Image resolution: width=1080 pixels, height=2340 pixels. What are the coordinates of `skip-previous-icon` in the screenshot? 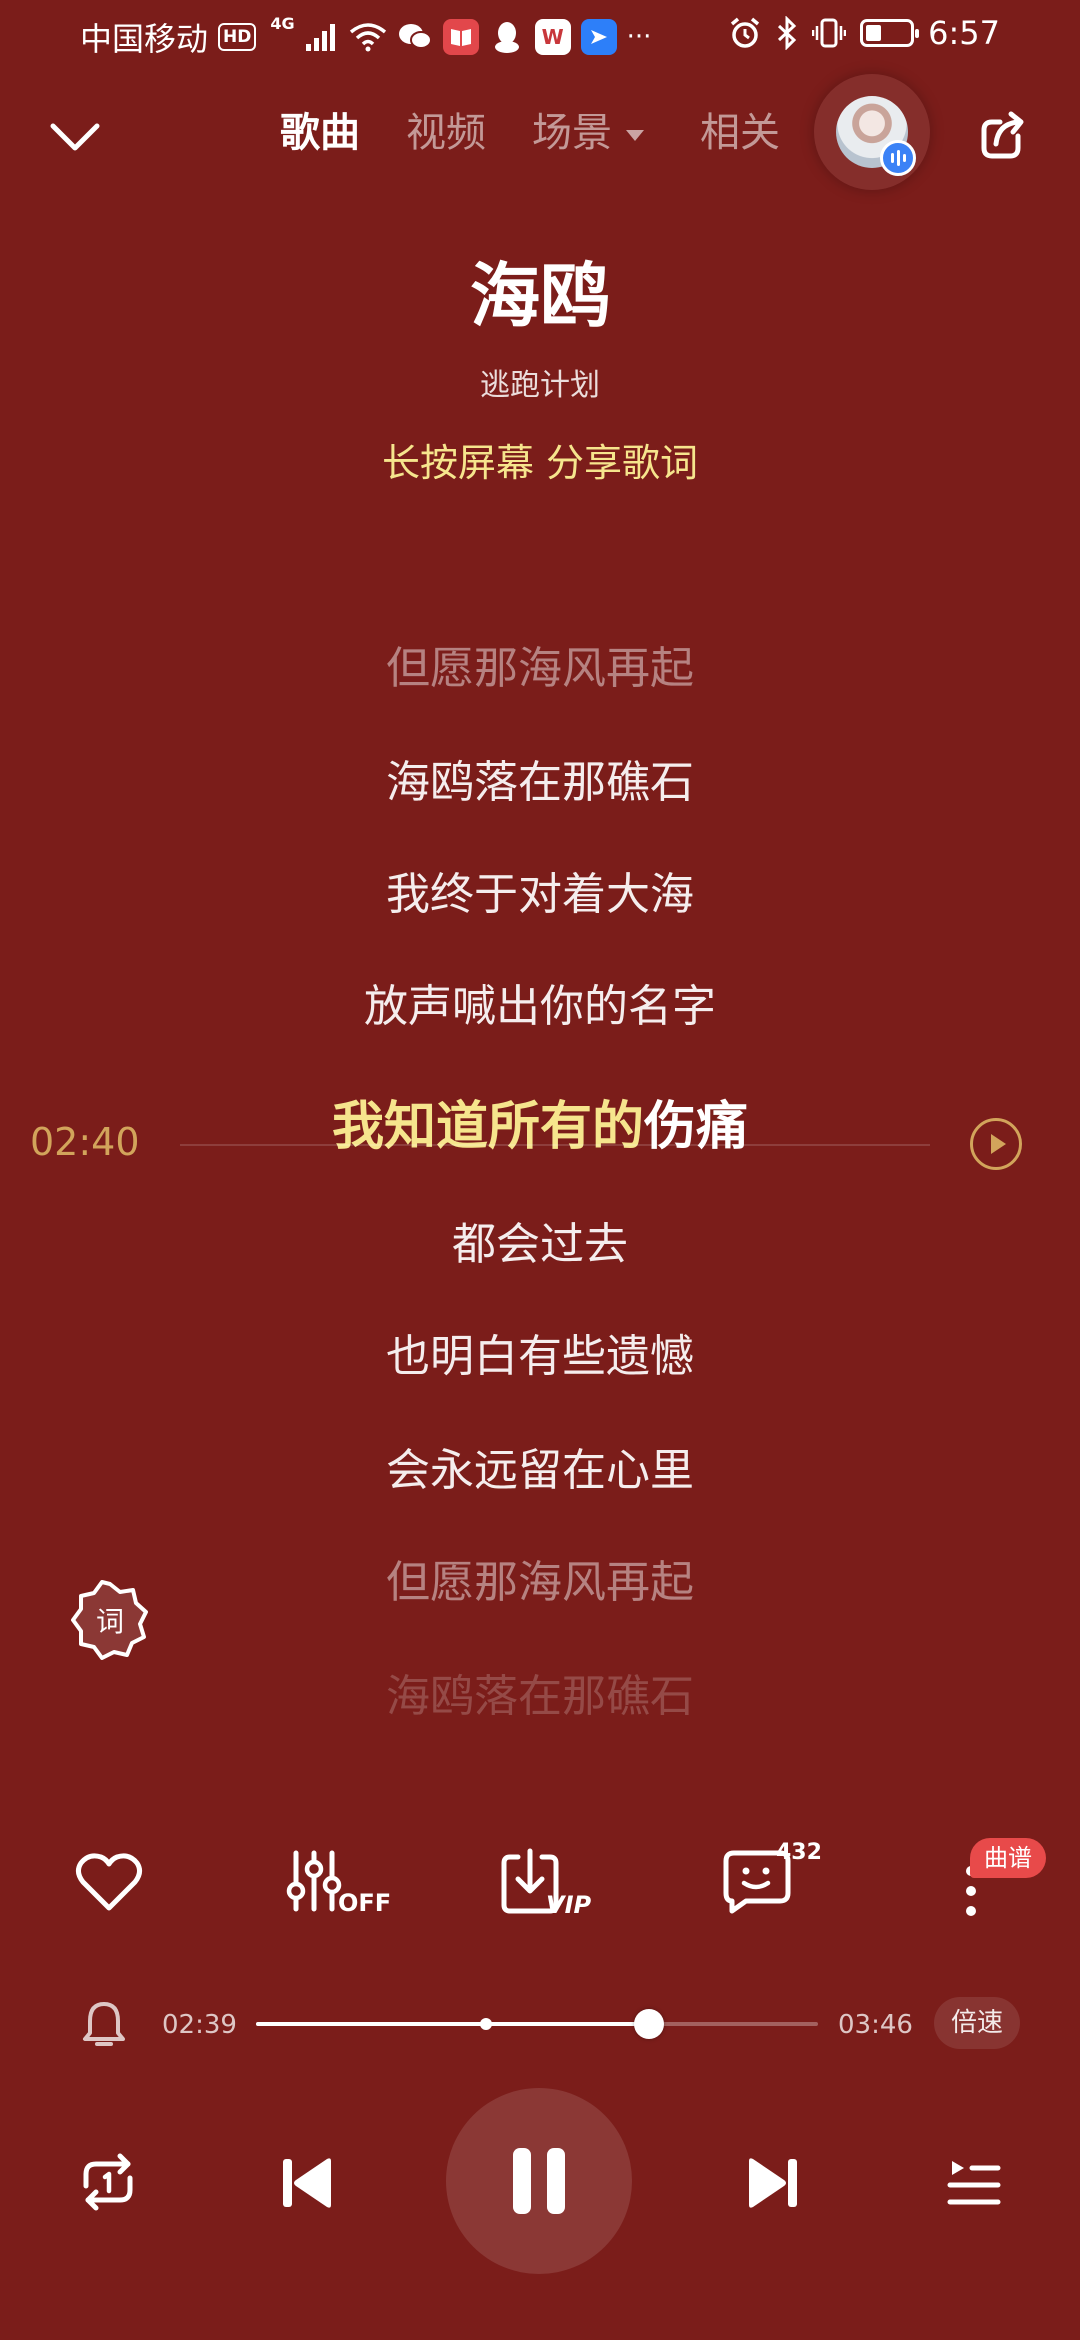 It's located at (307, 2183).